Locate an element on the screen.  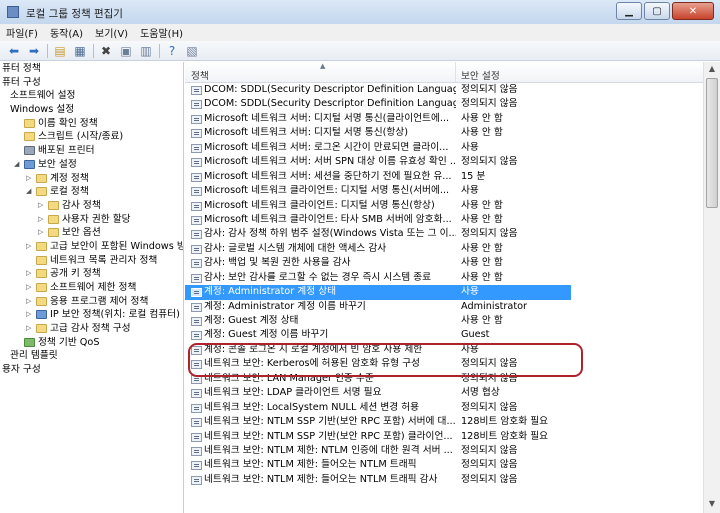
up-folder-icon: ▤ is located at coordinates (60, 51).